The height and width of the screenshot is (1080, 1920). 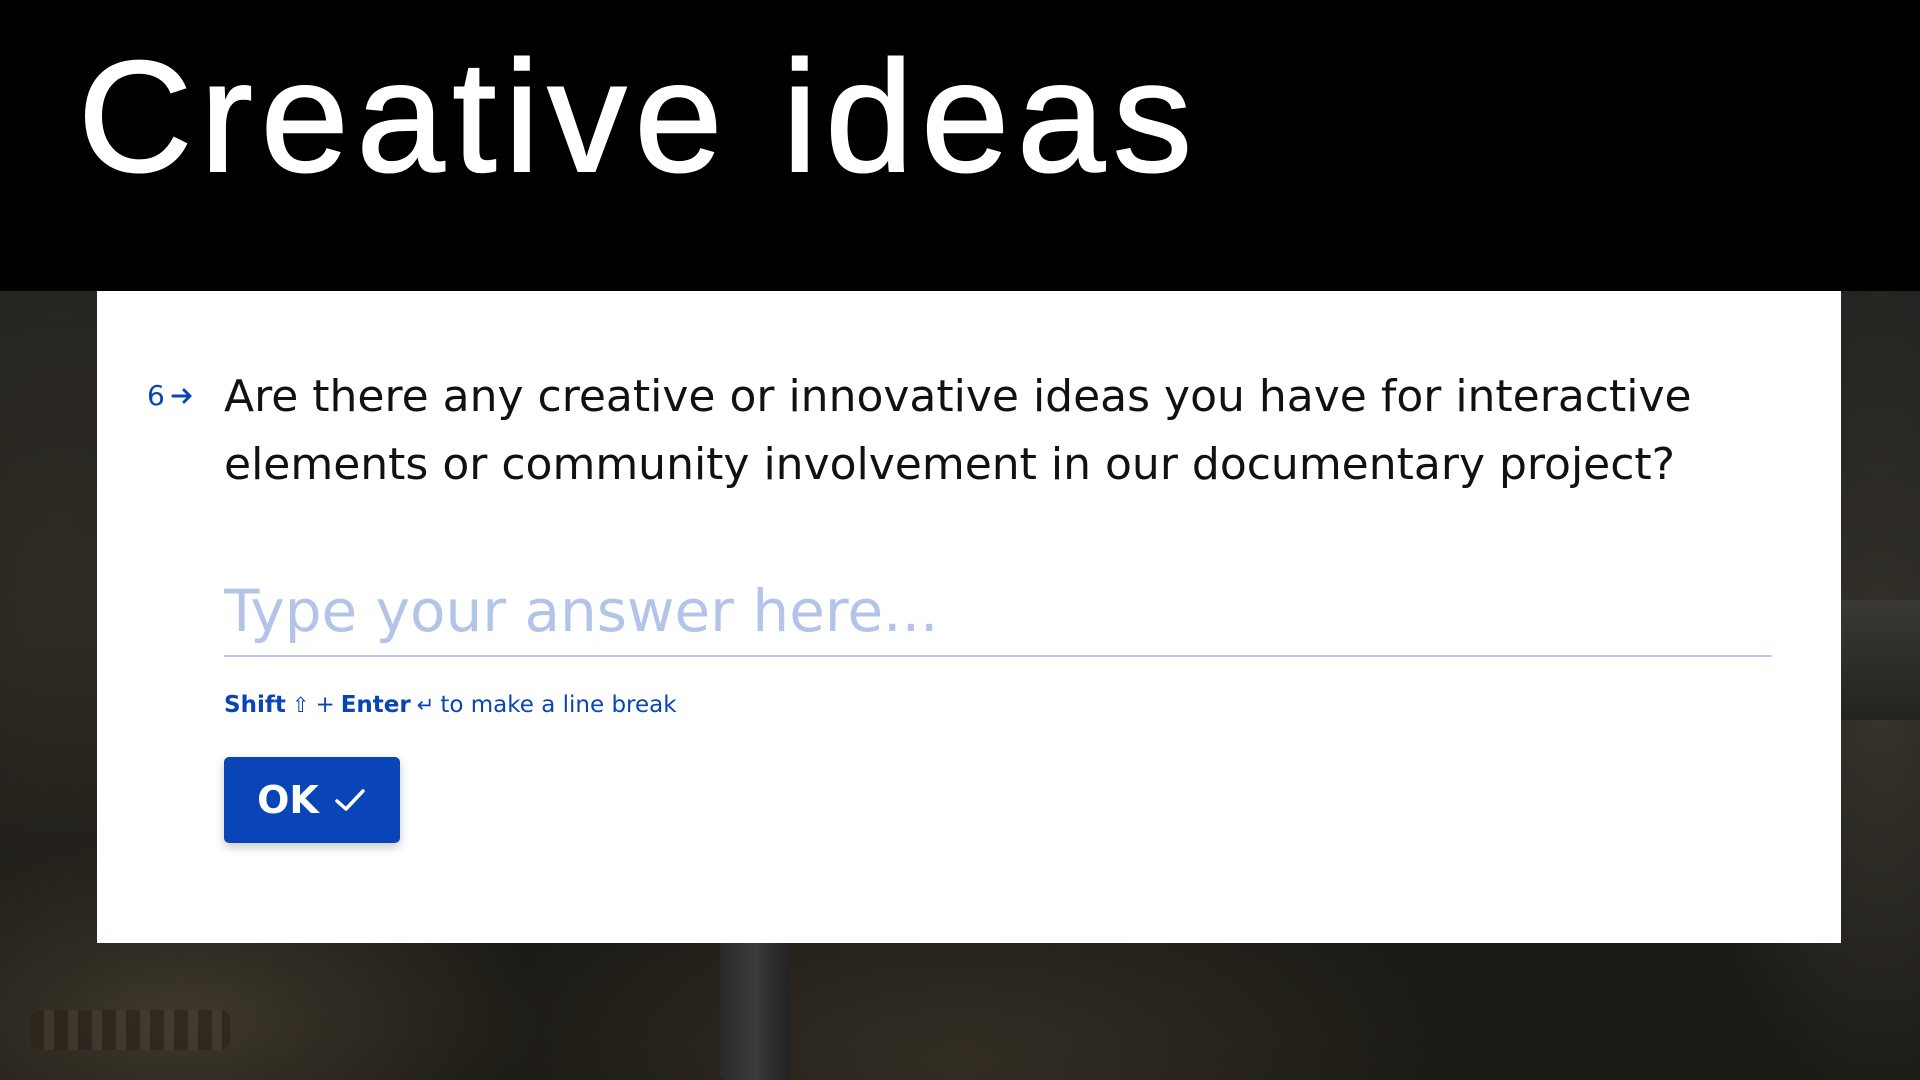 I want to click on answer-input, so click(x=998, y=612).